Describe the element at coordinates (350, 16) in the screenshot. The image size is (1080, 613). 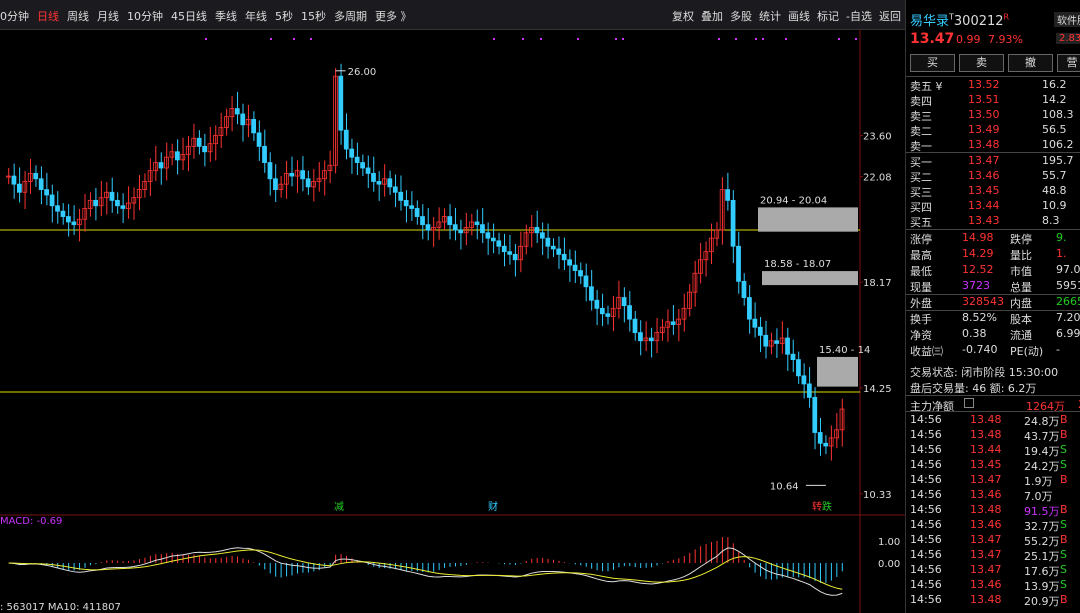
I see `period-tab: 多周期` at that location.